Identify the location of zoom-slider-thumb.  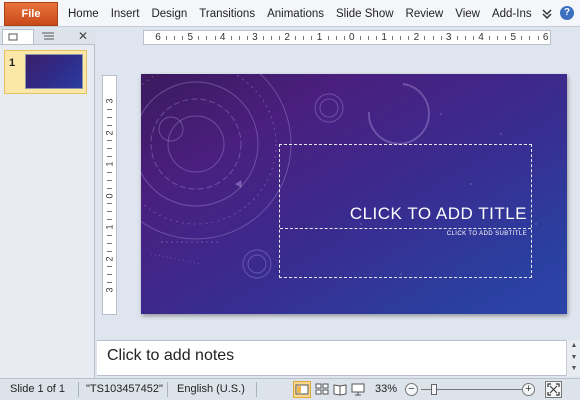
(434, 389).